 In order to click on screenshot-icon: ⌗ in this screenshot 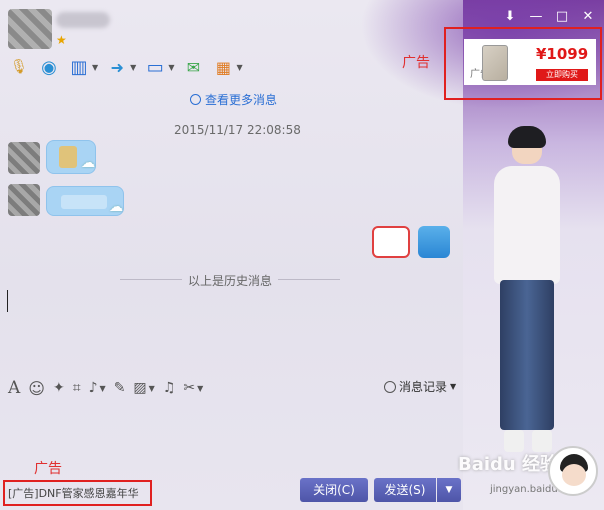, I will do `click(77, 388)`.